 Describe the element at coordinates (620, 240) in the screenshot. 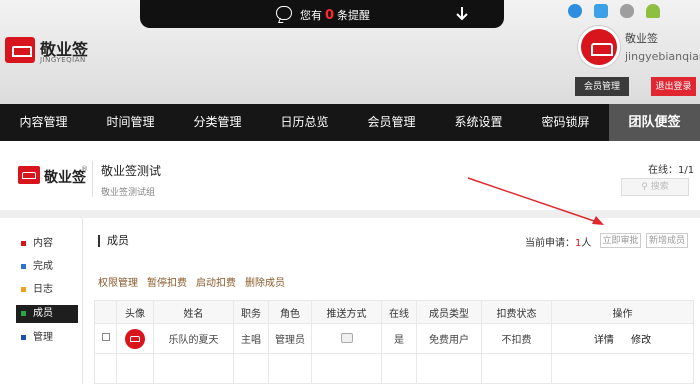

I see `approve-now-button: 立即审批` at that location.